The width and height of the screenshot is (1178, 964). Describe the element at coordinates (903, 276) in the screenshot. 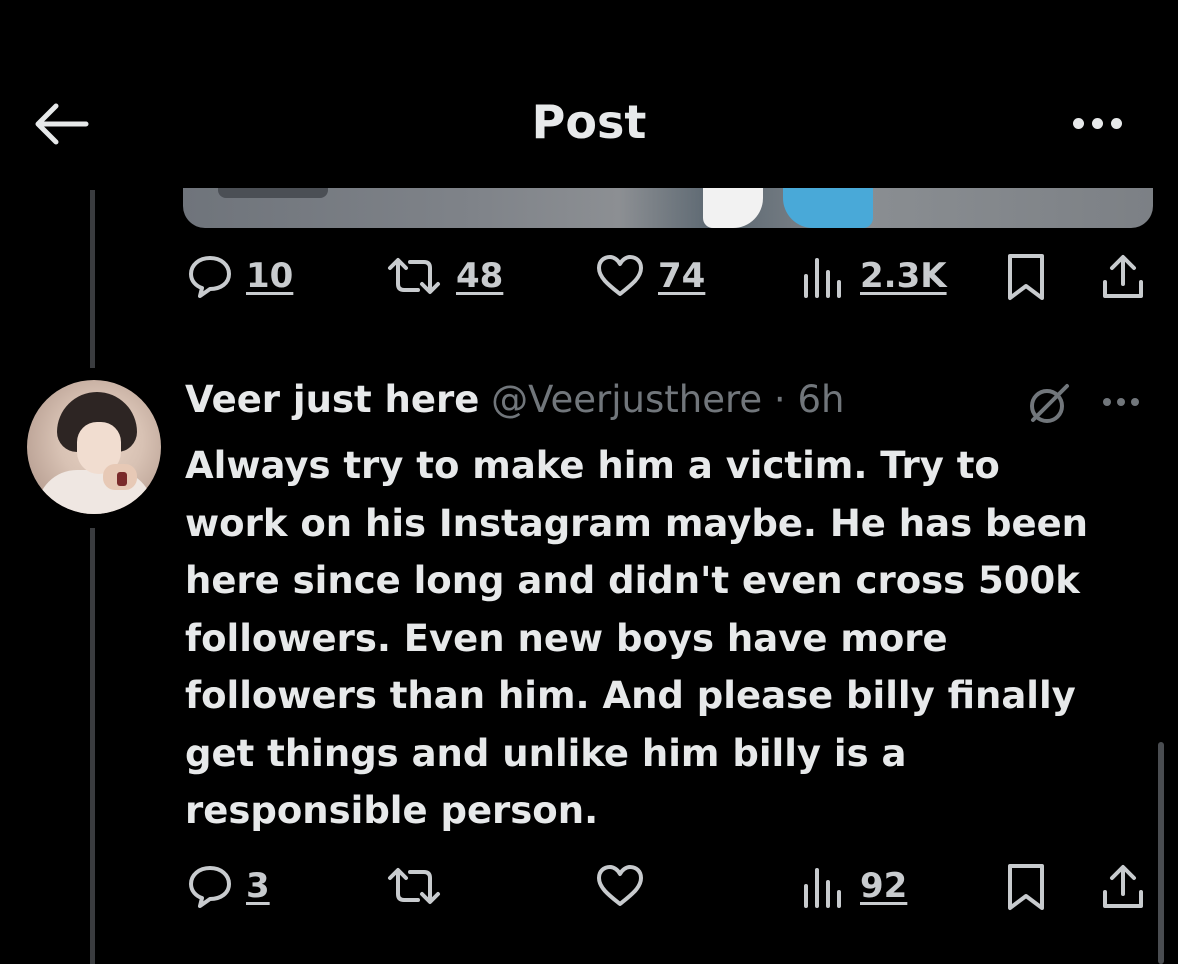

I see `views-count: 2.3K` at that location.